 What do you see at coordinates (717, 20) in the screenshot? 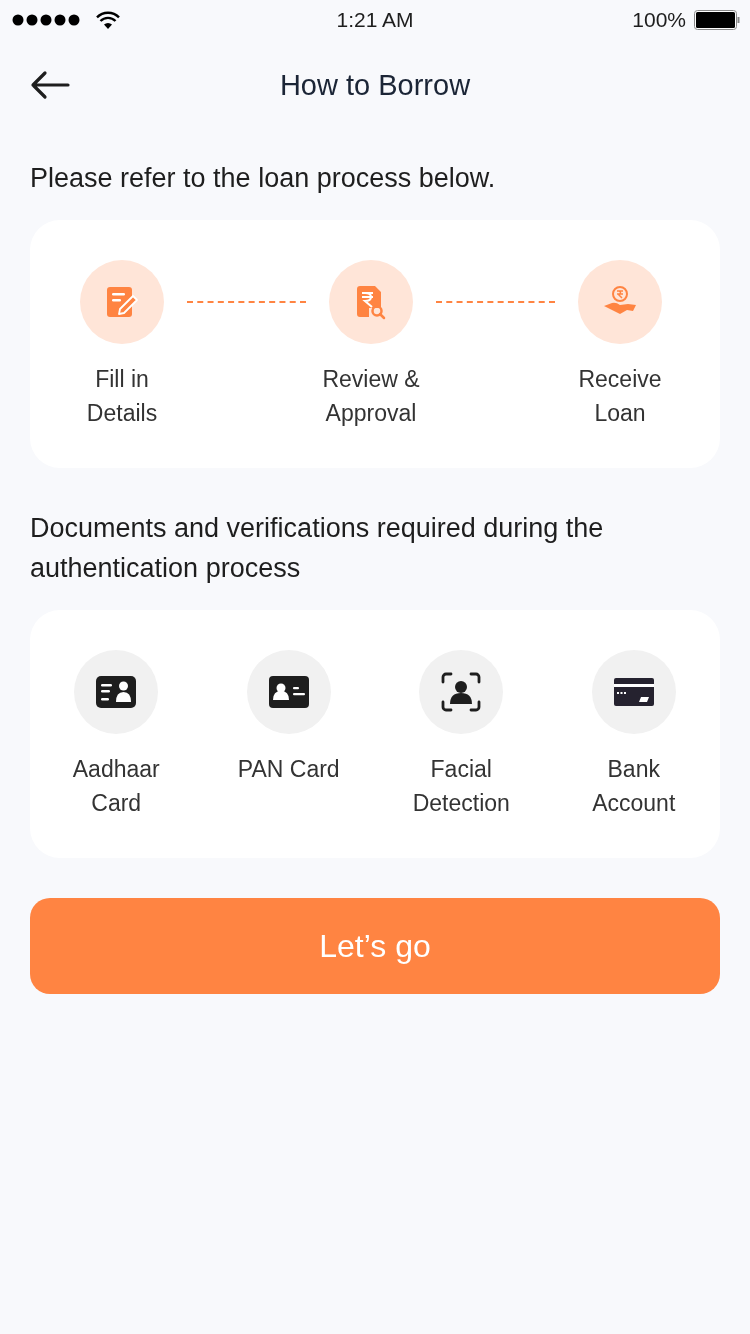
I see `battery-icon` at bounding box center [717, 20].